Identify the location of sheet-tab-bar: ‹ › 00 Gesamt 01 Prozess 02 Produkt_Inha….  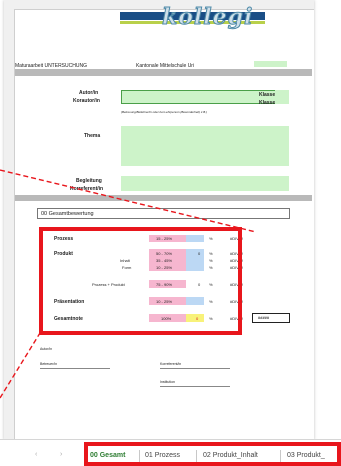
(170, 452).